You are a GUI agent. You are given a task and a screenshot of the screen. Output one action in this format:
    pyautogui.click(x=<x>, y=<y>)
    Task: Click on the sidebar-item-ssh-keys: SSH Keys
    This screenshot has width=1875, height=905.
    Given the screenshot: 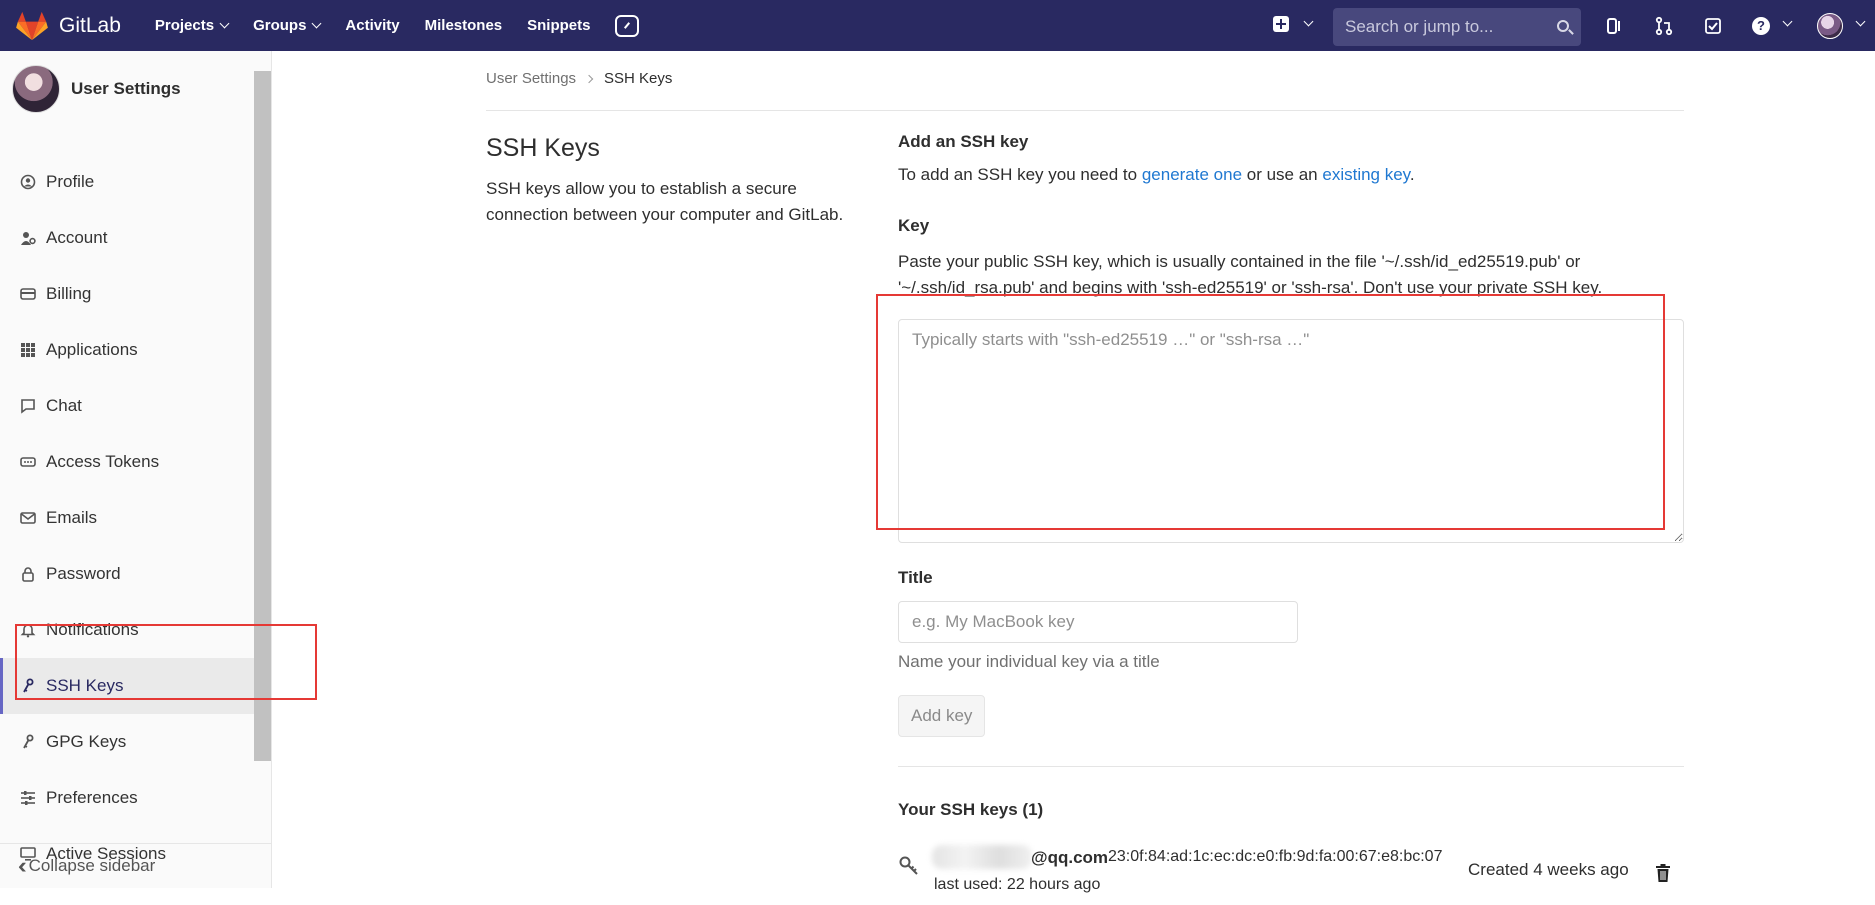 What is the action you would take?
    pyautogui.click(x=127, y=686)
    